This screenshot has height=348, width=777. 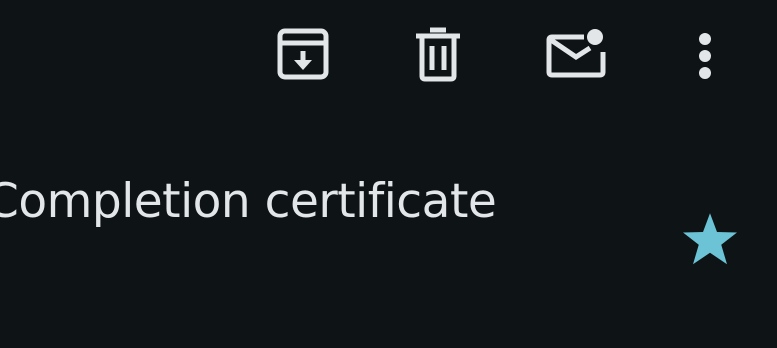 I want to click on archive-button, so click(x=303, y=54).